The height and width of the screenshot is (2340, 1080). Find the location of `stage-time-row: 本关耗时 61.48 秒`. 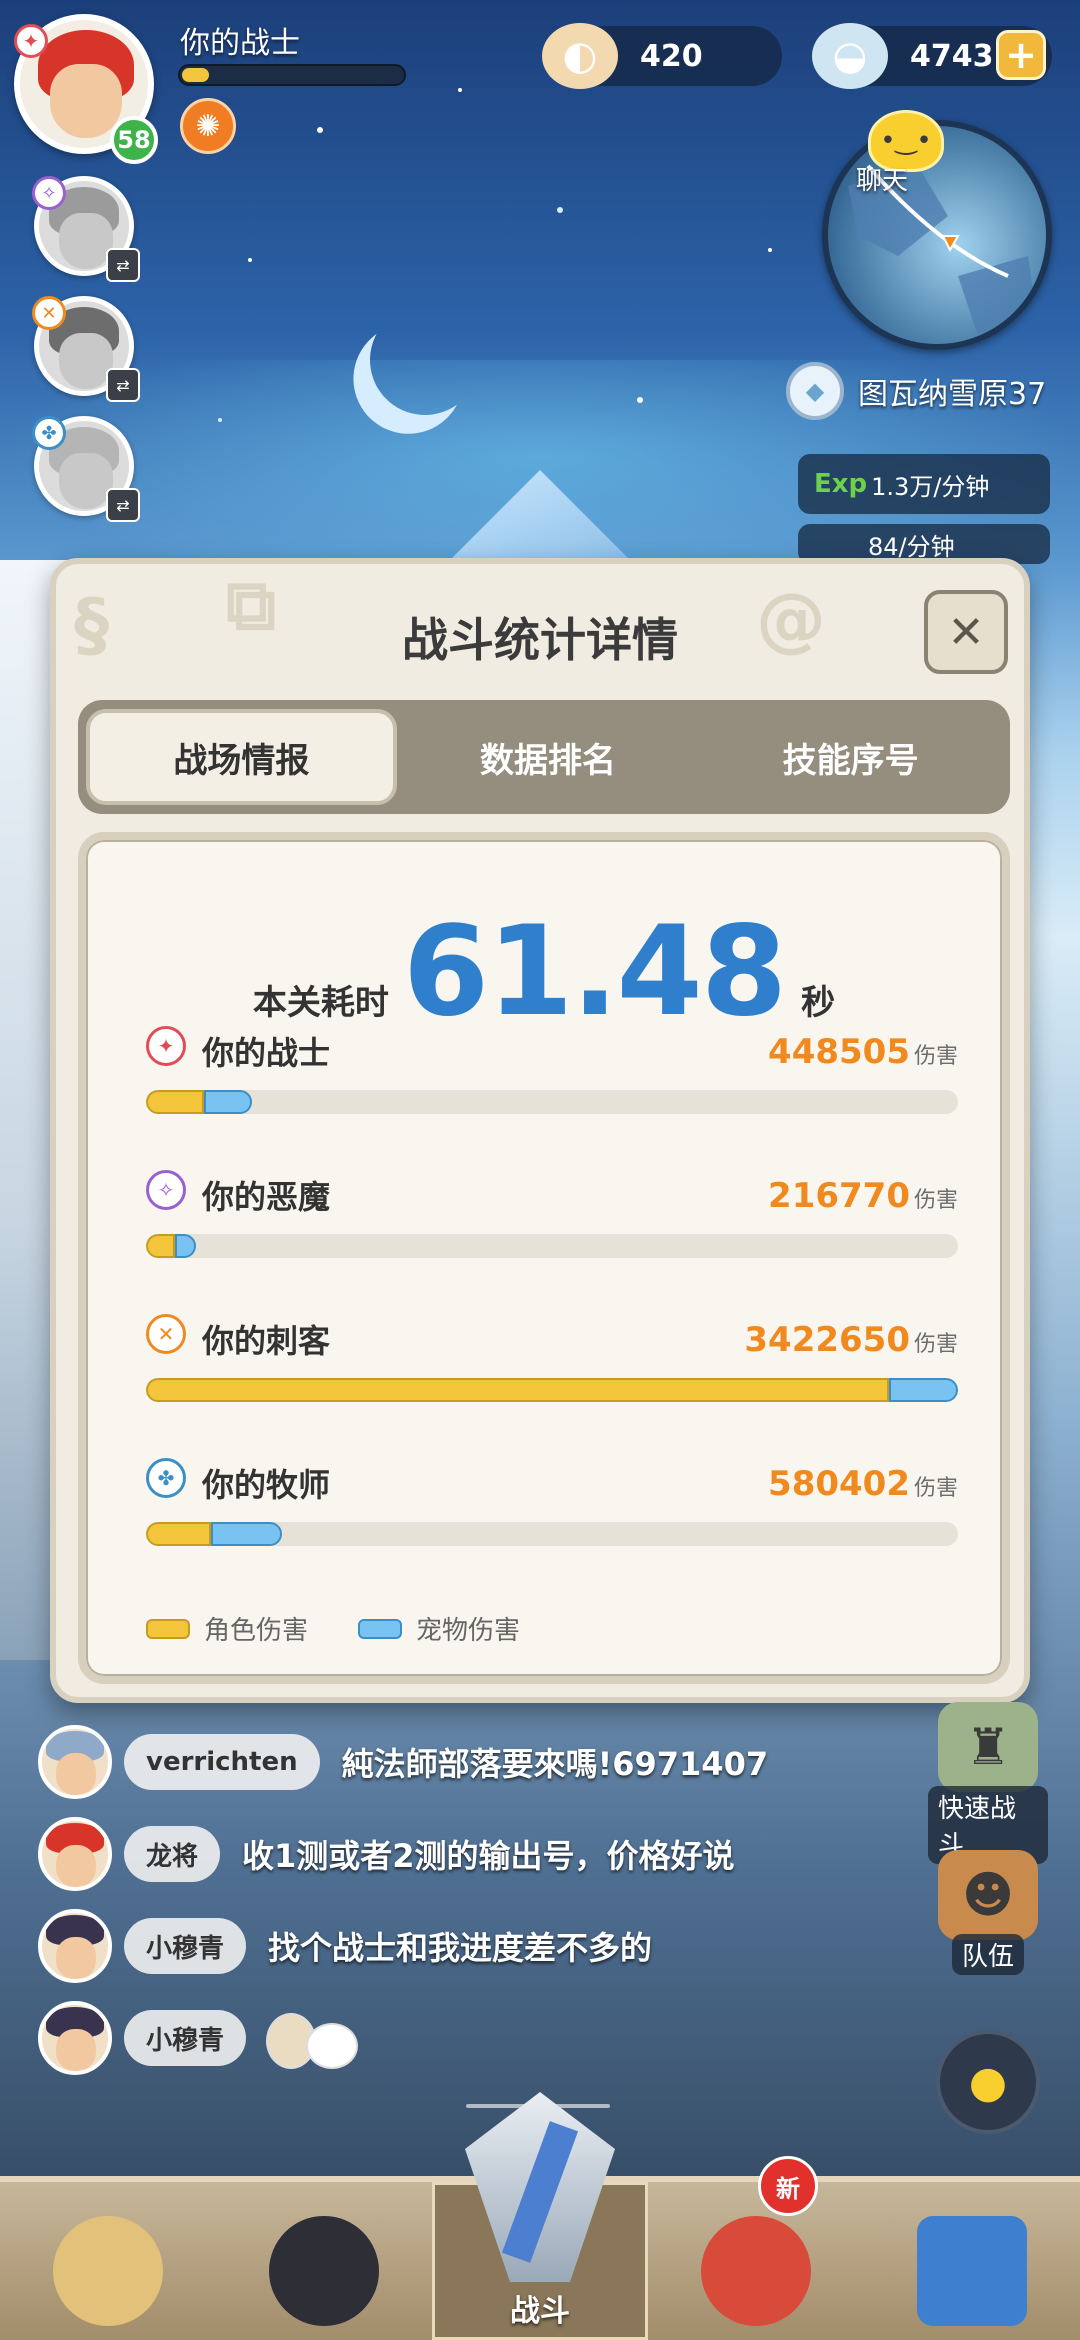

stage-time-row: 本关耗时 61.48 秒 is located at coordinates (544, 972).